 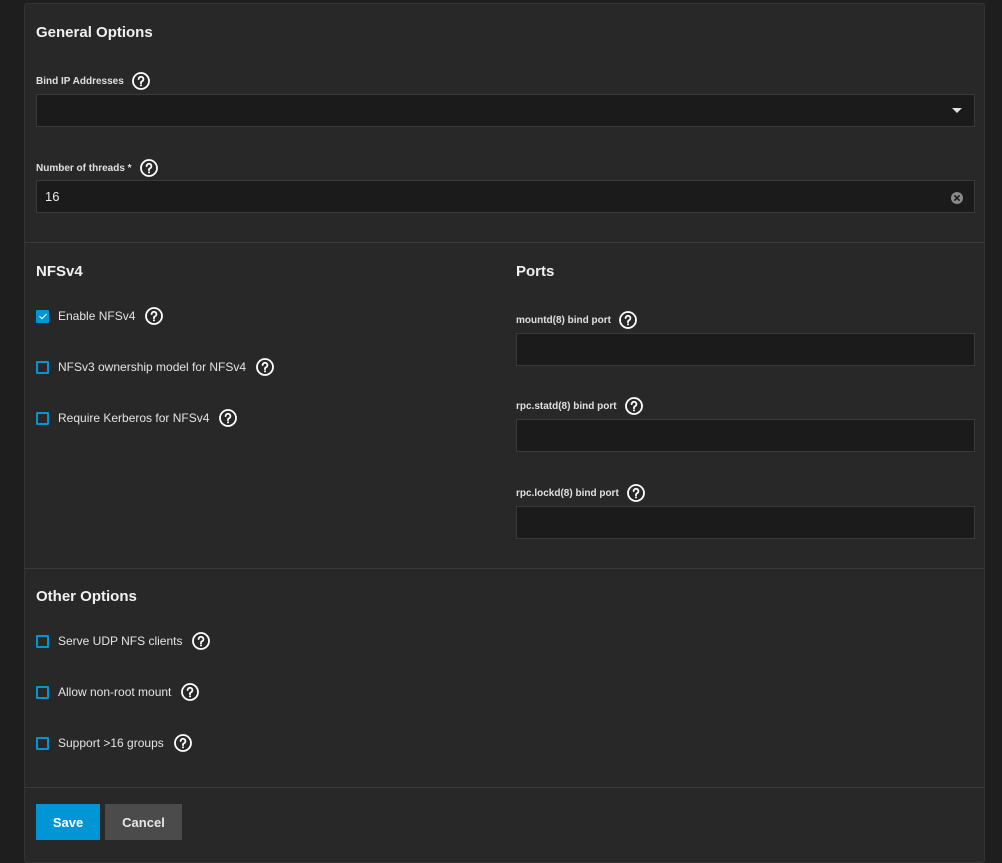 I want to click on threads-label: Number of threads *, so click(x=97, y=168).